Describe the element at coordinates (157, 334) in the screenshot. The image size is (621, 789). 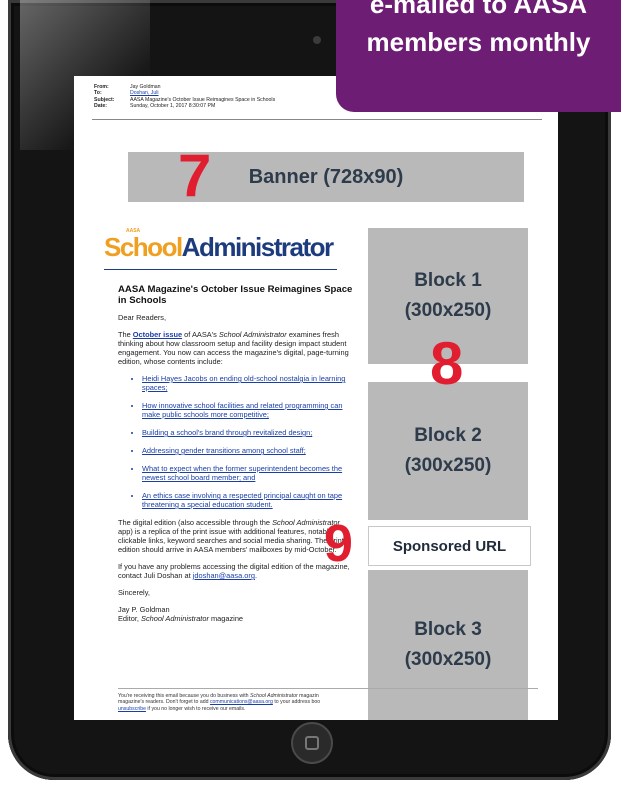
I see `october-issue-link: October issue` at that location.